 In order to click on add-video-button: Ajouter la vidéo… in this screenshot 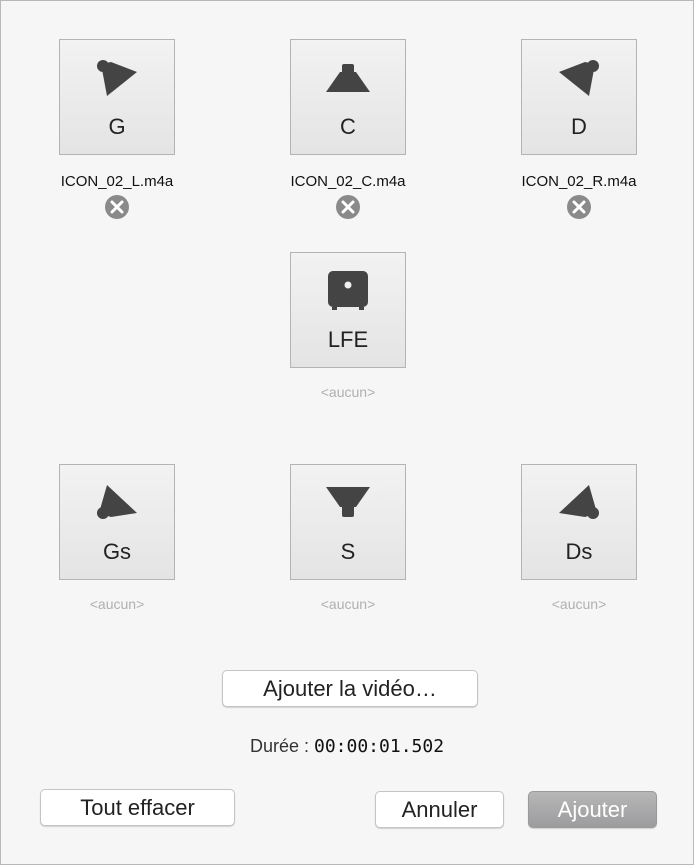, I will do `click(350, 688)`.